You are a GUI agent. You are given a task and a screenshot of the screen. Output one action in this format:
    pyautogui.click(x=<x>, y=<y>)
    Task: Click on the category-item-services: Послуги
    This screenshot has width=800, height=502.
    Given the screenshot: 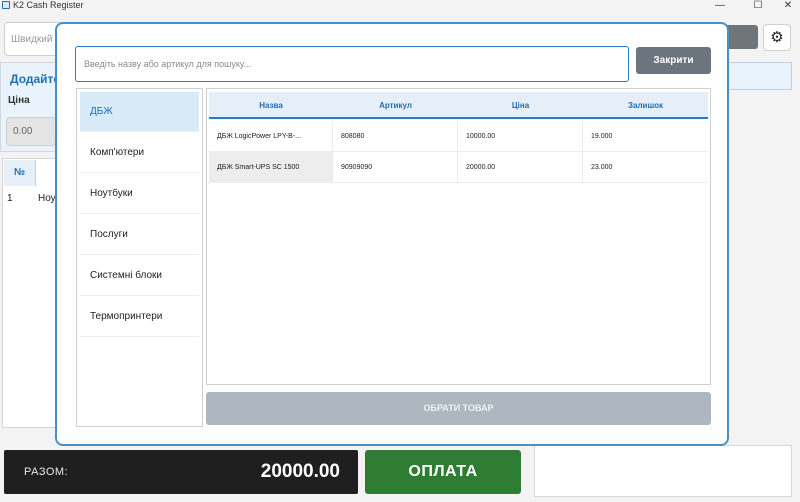 What is the action you would take?
    pyautogui.click(x=139, y=235)
    